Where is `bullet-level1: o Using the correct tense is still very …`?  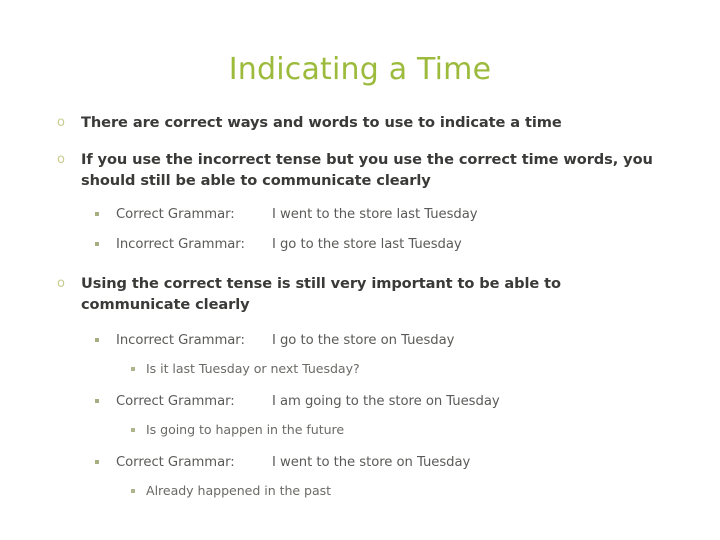
bullet-level1: o Using the correct tense is still very … is located at coordinates (360, 294).